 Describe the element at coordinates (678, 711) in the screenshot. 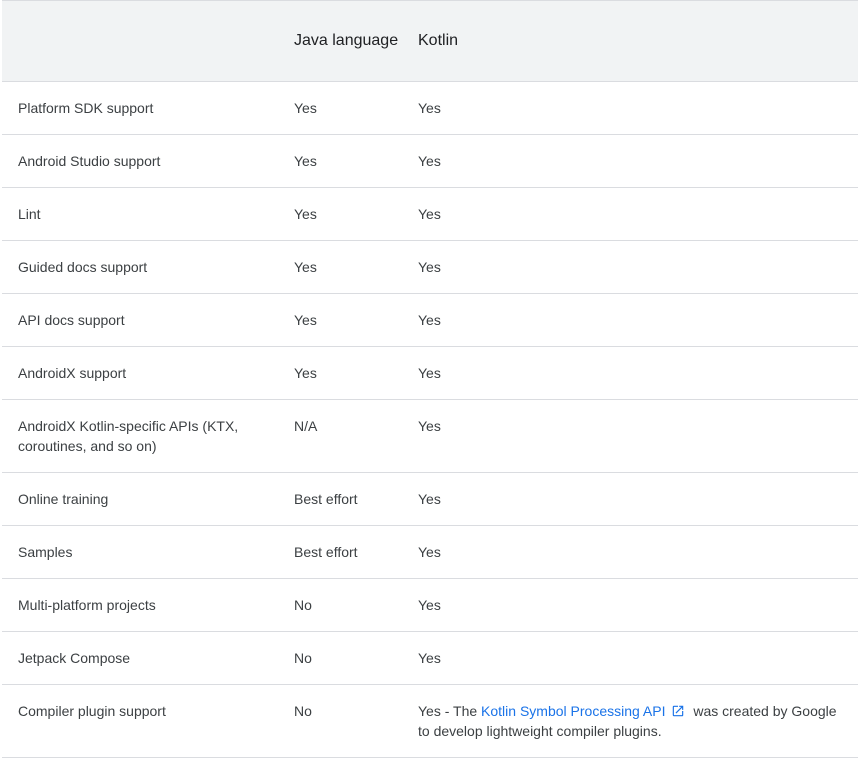

I see `external-link-icon` at that location.